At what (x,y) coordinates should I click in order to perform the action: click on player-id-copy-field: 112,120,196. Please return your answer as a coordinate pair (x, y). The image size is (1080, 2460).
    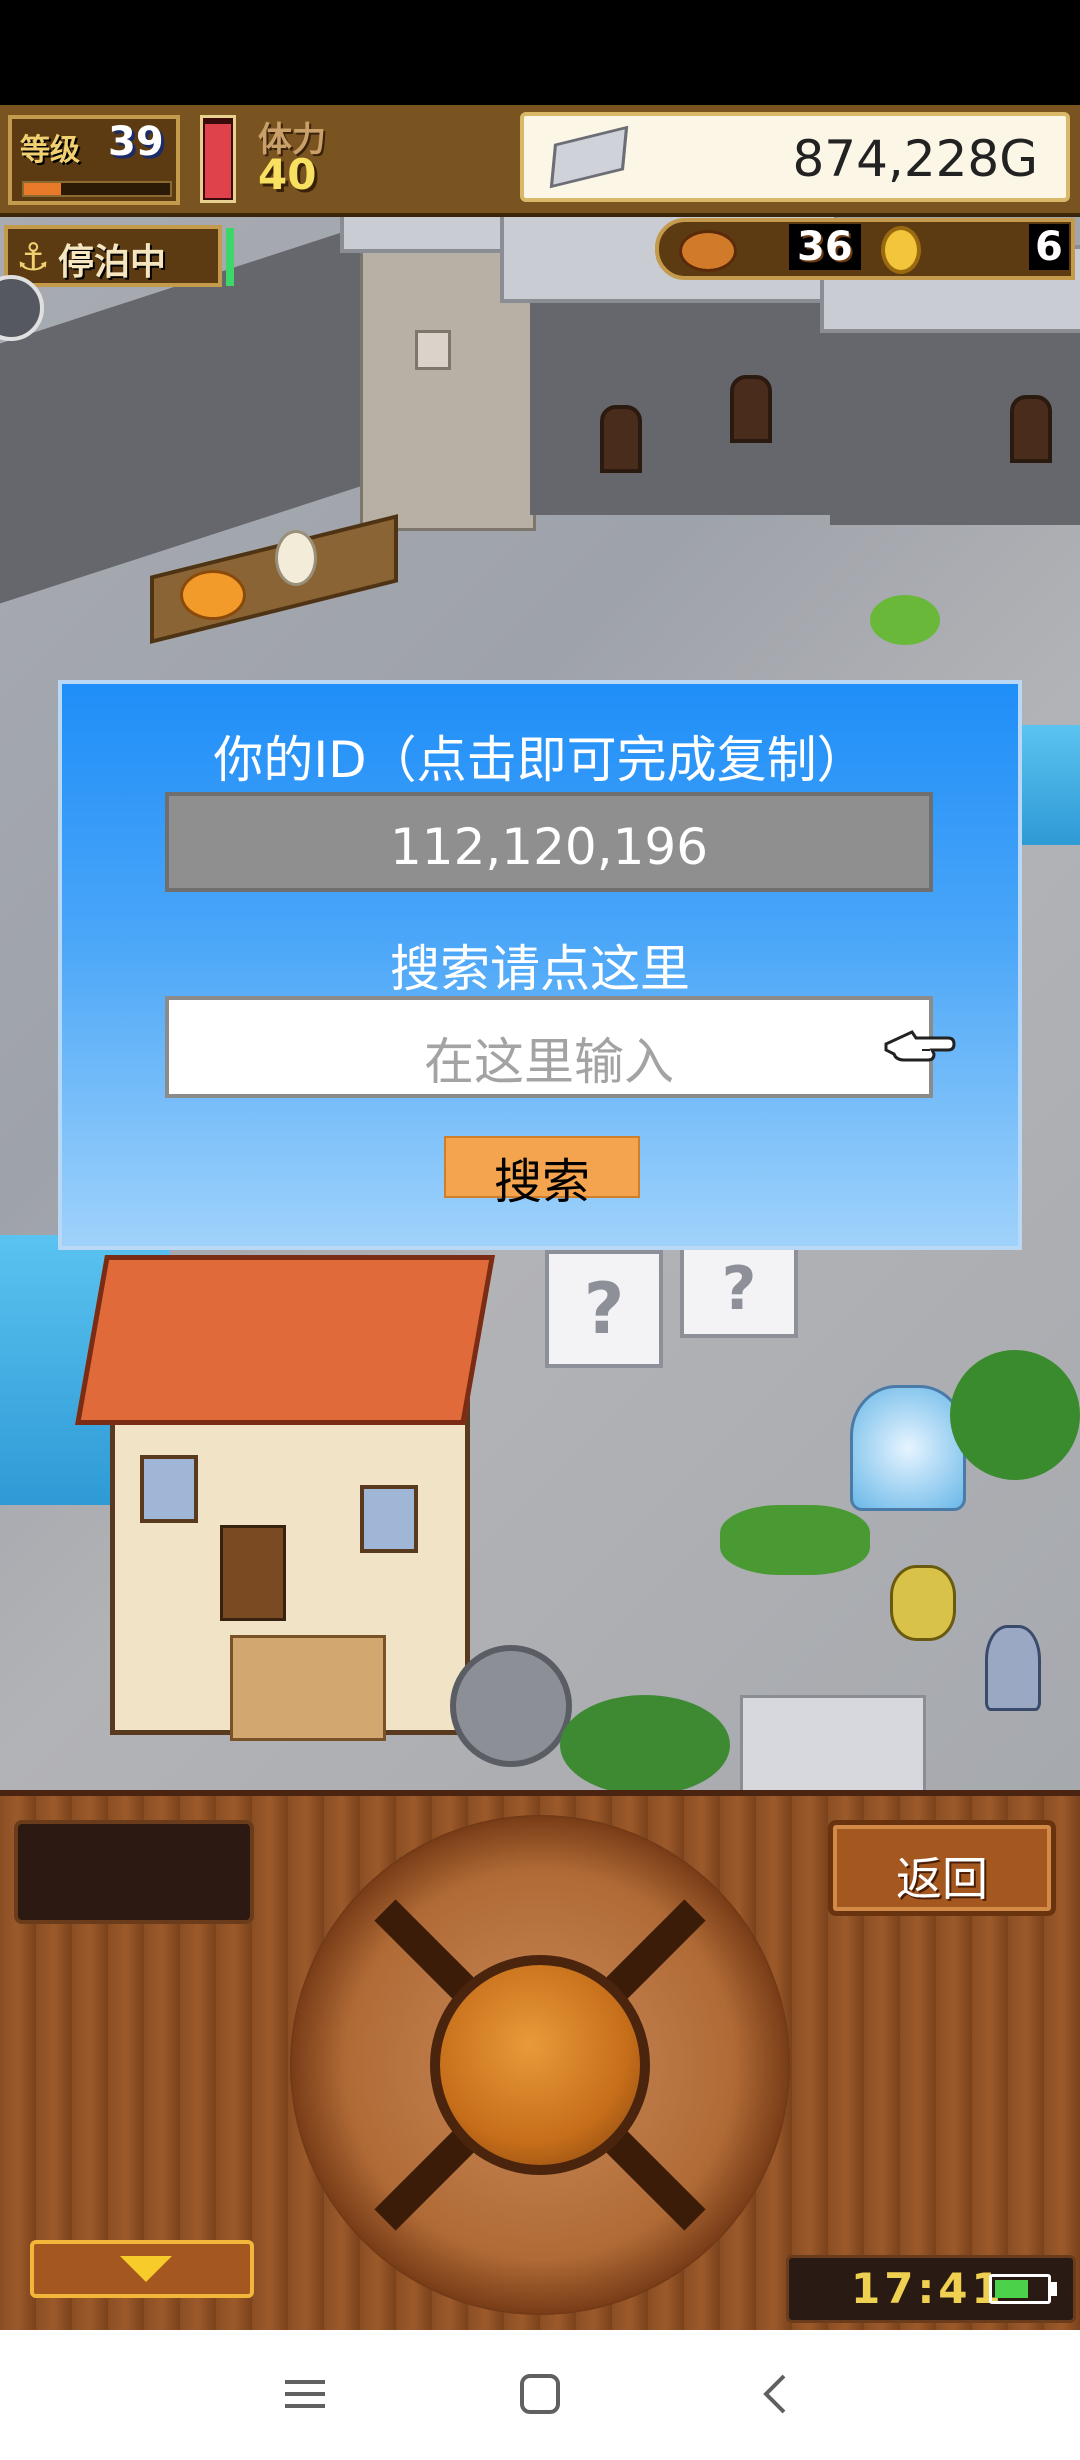
    Looking at the image, I should click on (549, 842).